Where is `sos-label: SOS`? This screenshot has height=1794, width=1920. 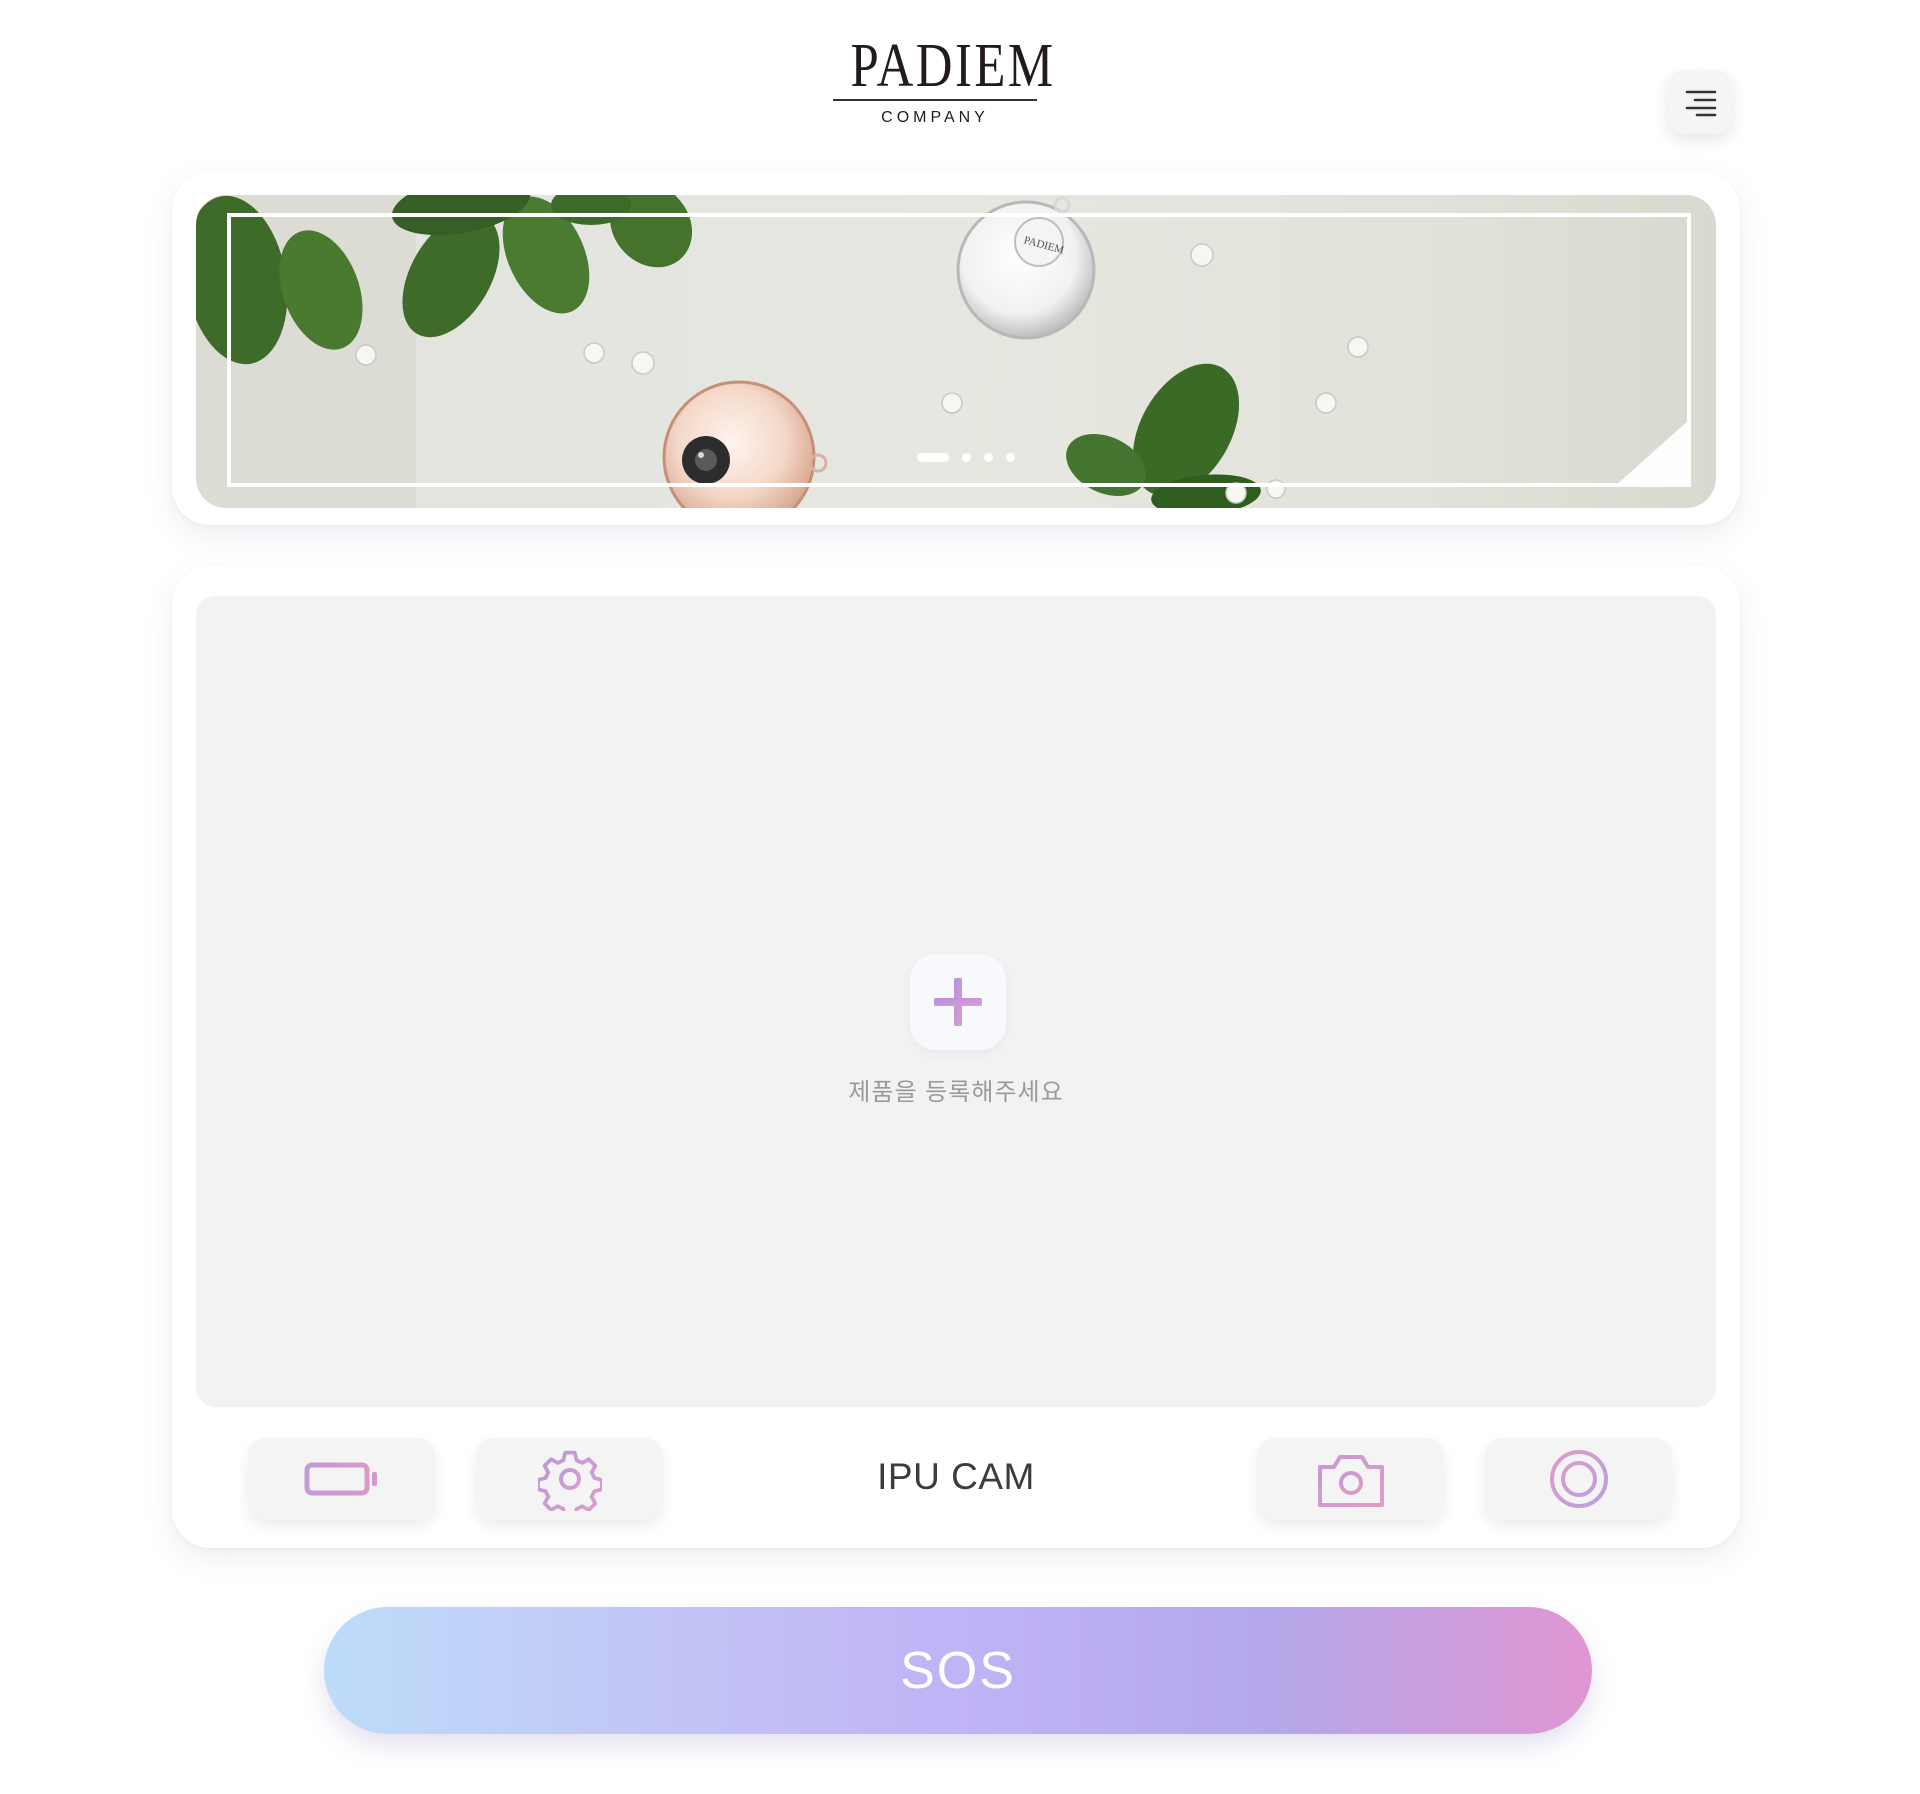
sos-label: SOS is located at coordinates (958, 1670).